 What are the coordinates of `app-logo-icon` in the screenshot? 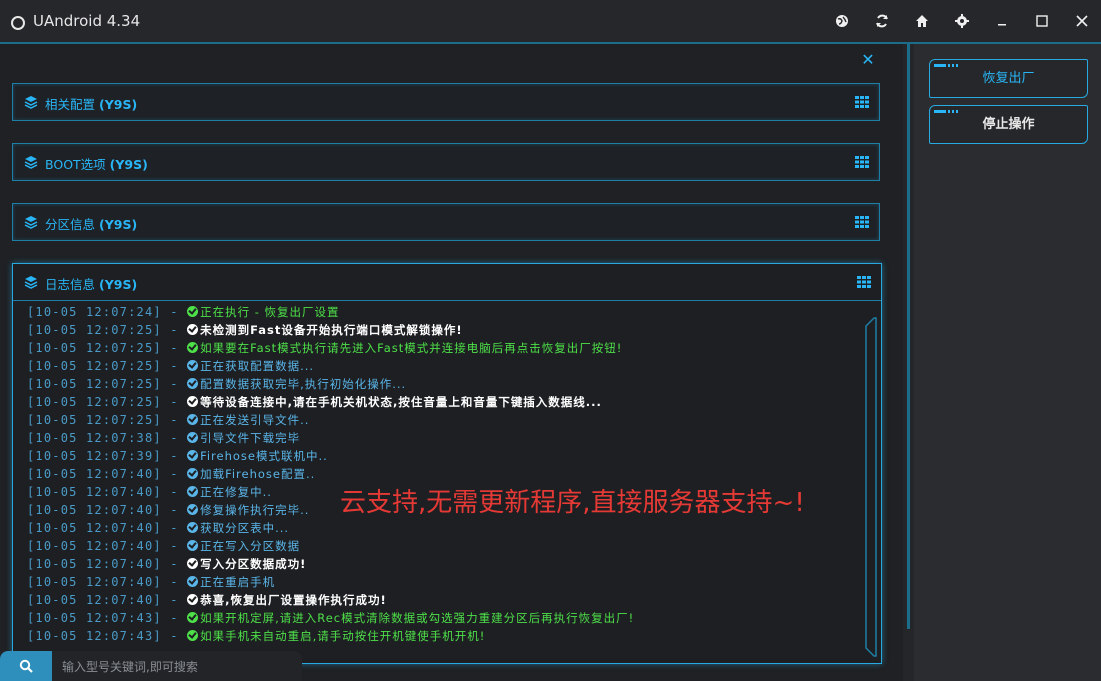 It's located at (18, 23).